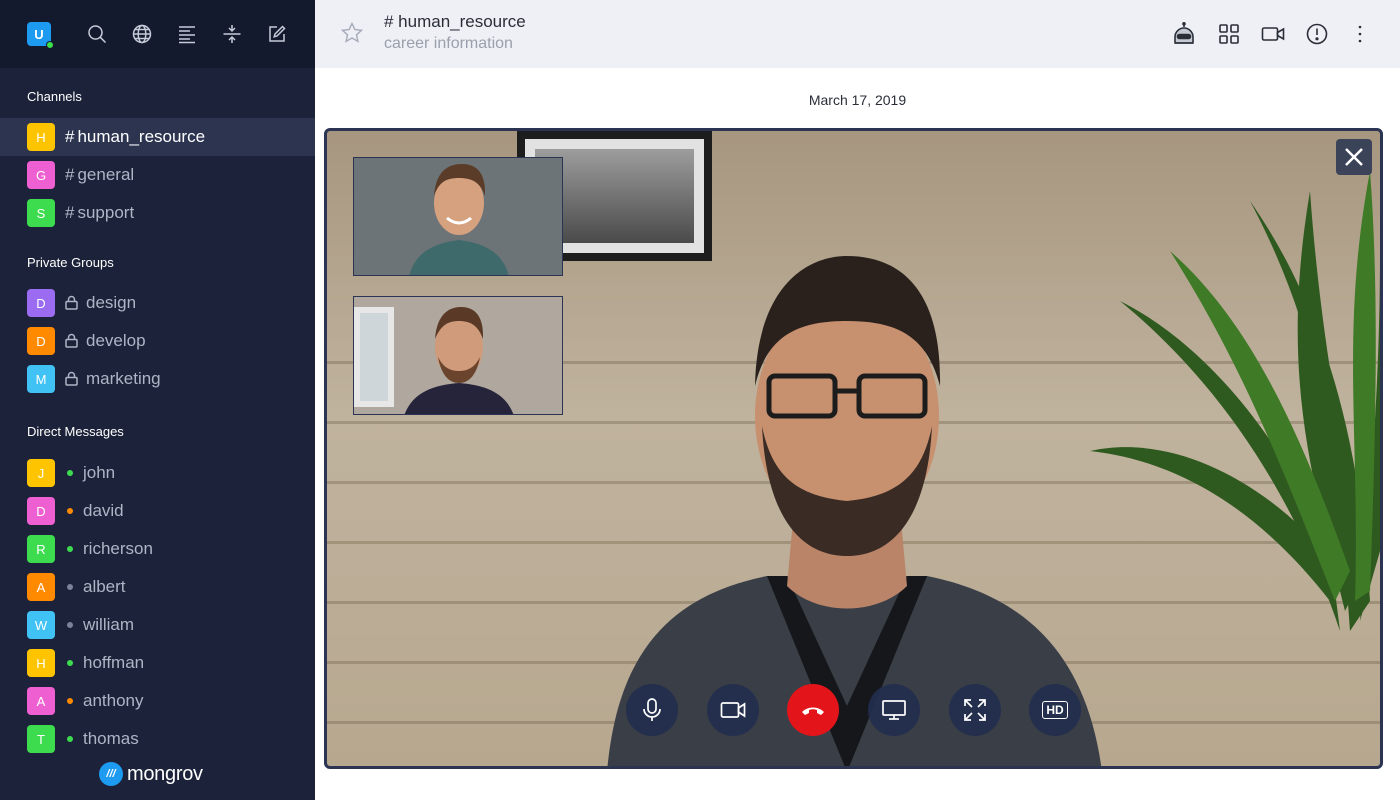 Image resolution: width=1400 pixels, height=800 pixels. Describe the element at coordinates (352, 33) in the screenshot. I see `star-icon` at that location.